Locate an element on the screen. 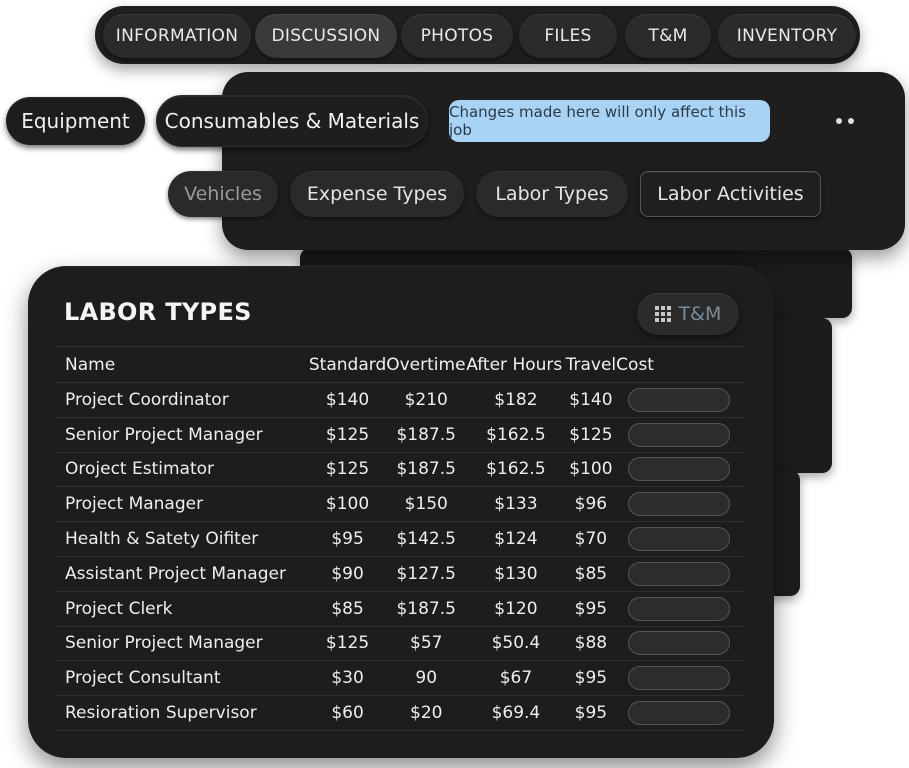 This screenshot has height=768, width=909. cell-overtime: $210 is located at coordinates (426, 400).